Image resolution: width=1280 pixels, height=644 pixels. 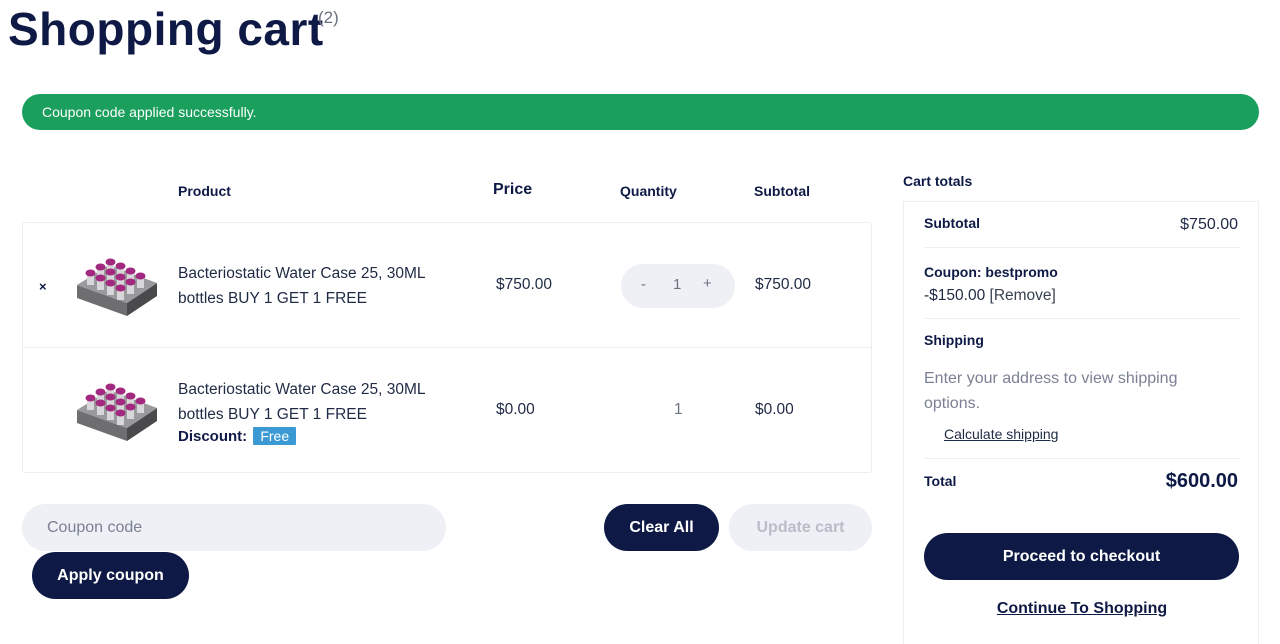 What do you see at coordinates (938, 181) in the screenshot?
I see `cart-totals-title: Cart totals` at bounding box center [938, 181].